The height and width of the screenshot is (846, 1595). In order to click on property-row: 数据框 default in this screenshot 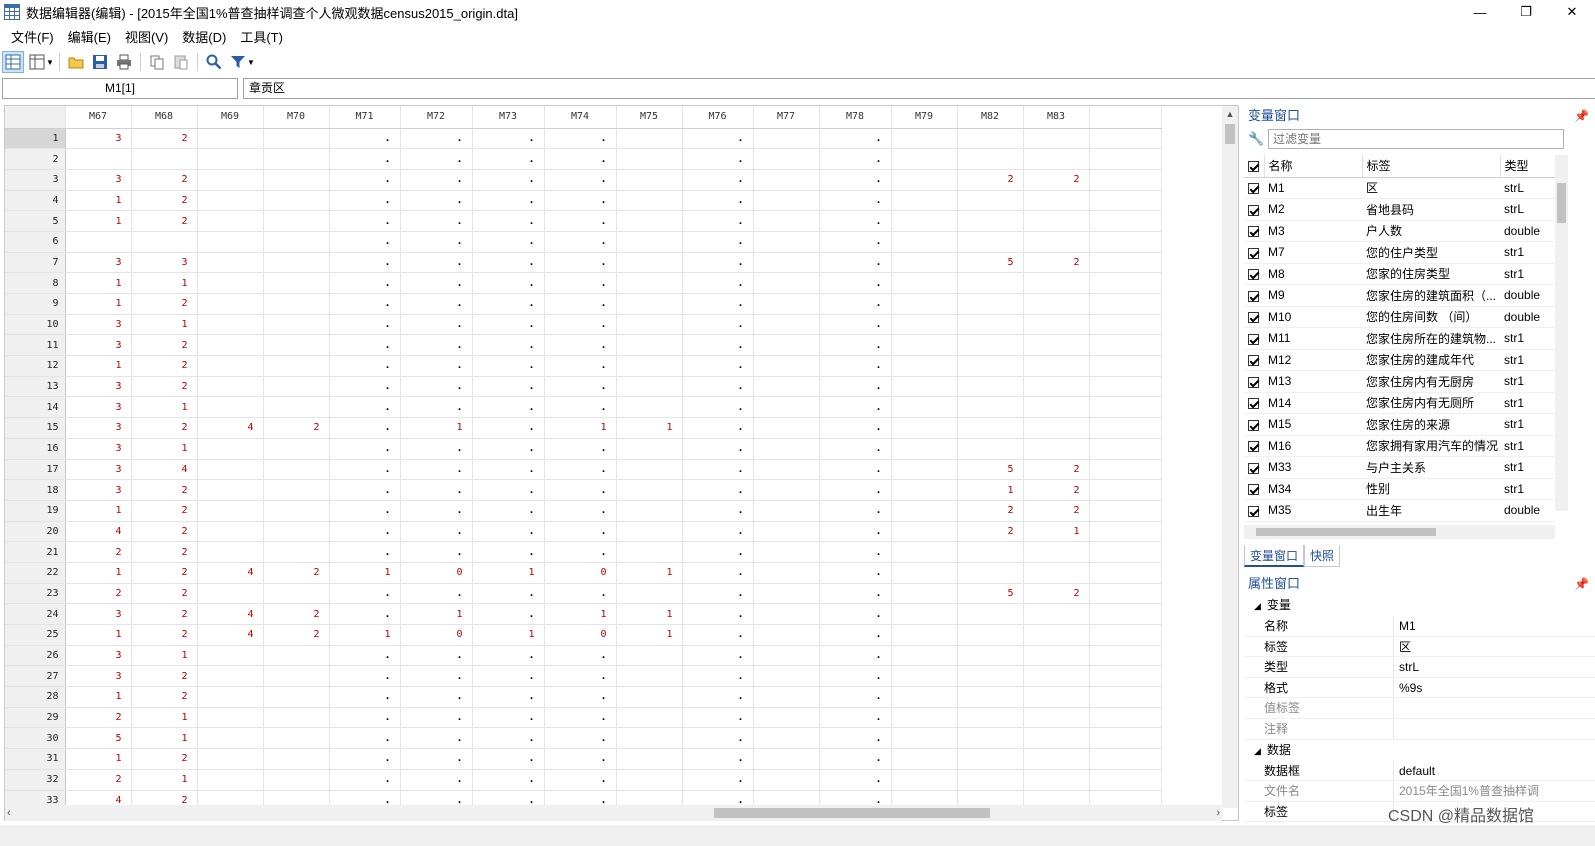, I will do `click(1419, 771)`.